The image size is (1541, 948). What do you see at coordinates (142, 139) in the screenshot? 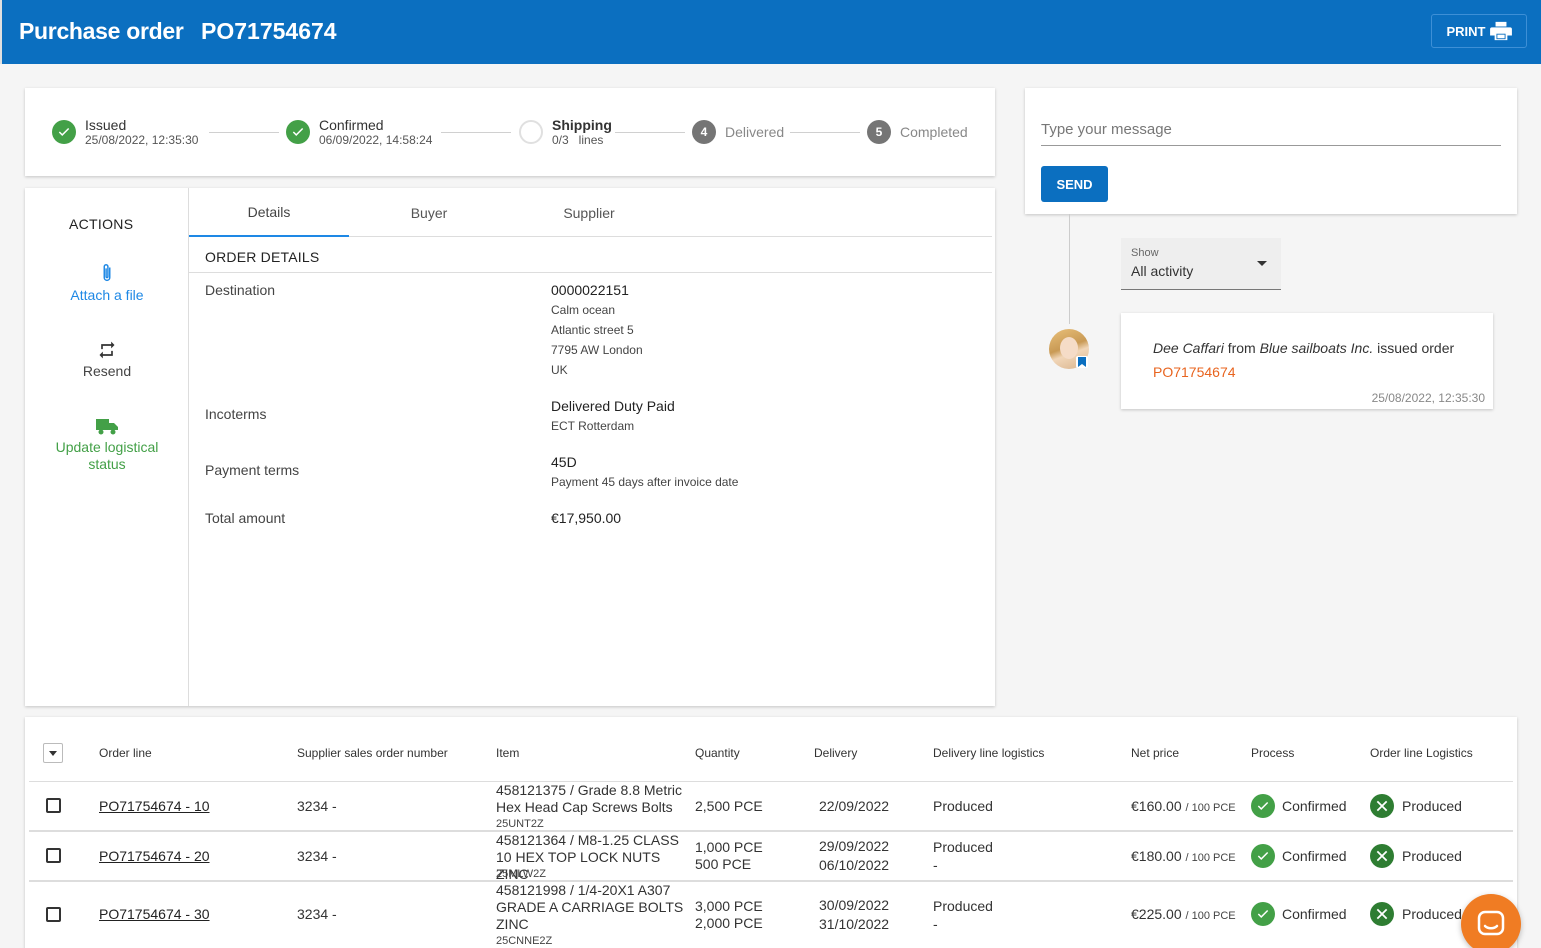
I see `step-date: 25/08/2022, 12:35:30` at bounding box center [142, 139].